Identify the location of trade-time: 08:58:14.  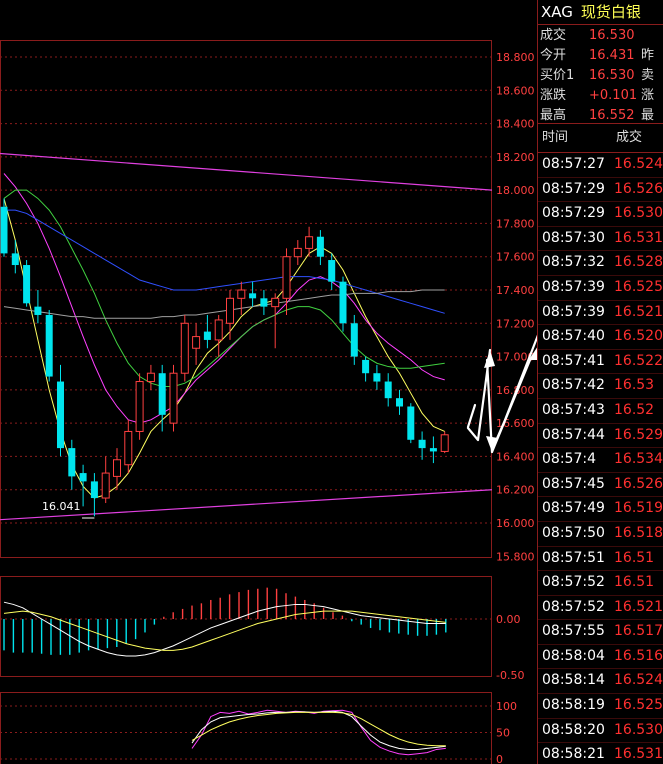
(573, 680).